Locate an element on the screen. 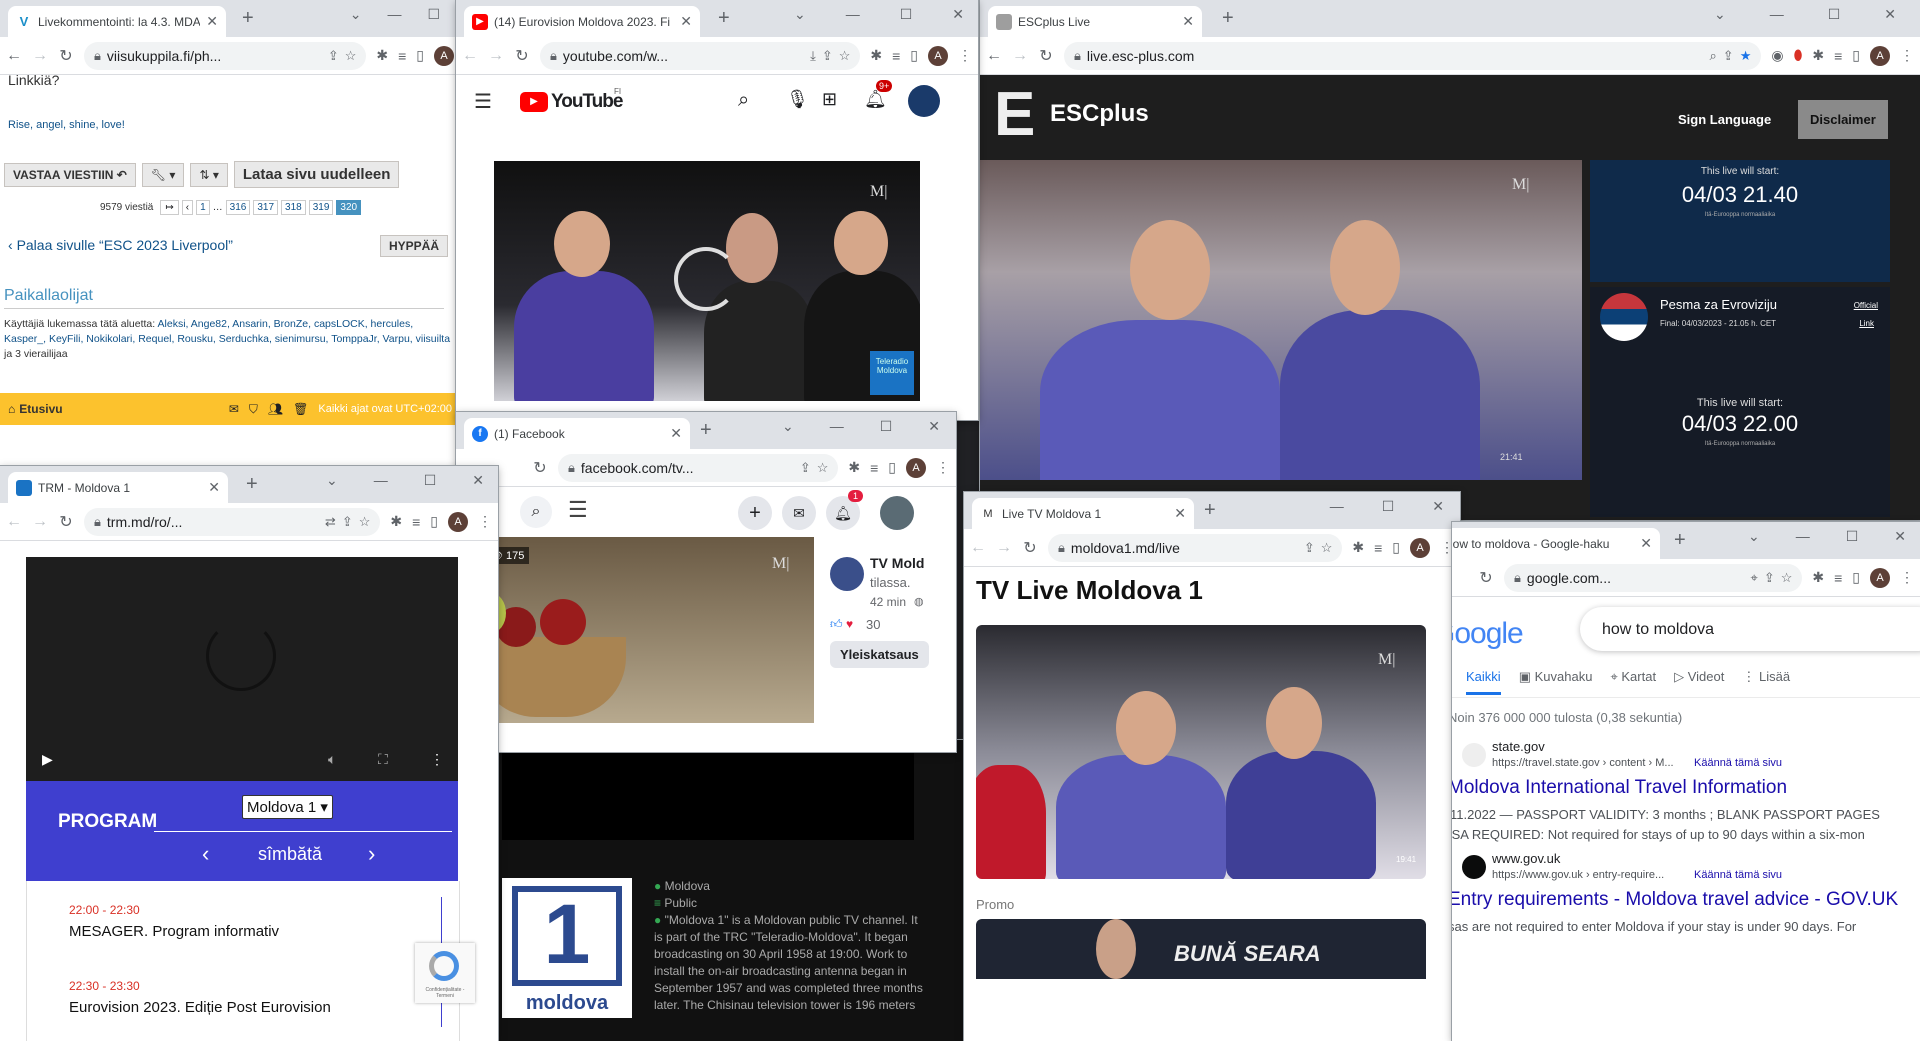 This screenshot has height=1041, width=1920. sort-dropdown-button: ⇅ ▾ is located at coordinates (209, 174).